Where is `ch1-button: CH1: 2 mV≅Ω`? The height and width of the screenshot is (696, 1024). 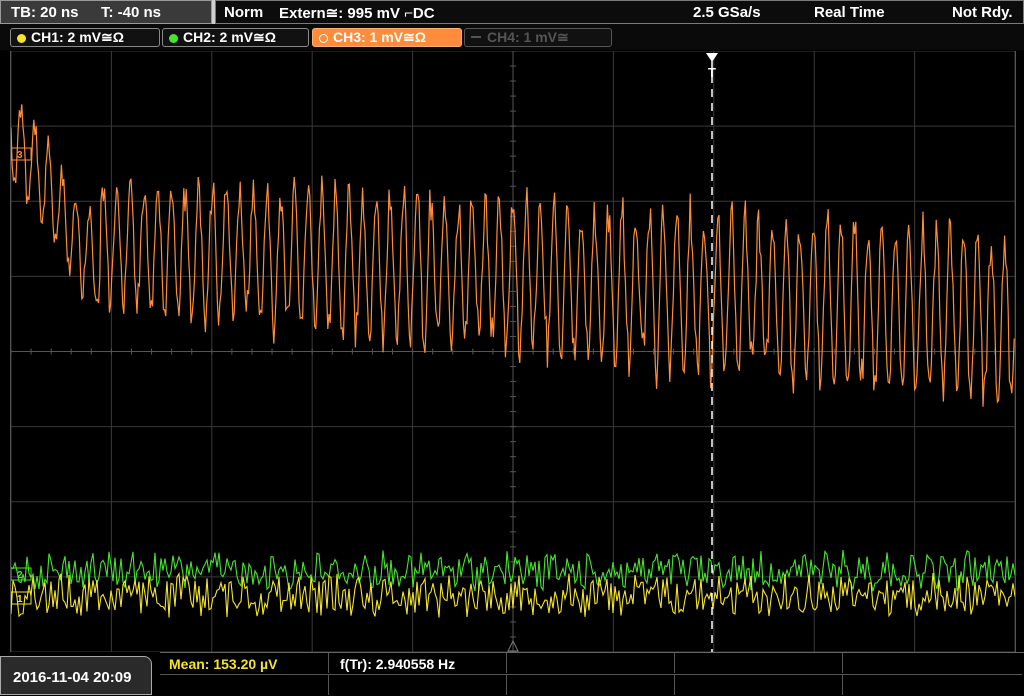 ch1-button: CH1: 2 mV≅Ω is located at coordinates (85, 37).